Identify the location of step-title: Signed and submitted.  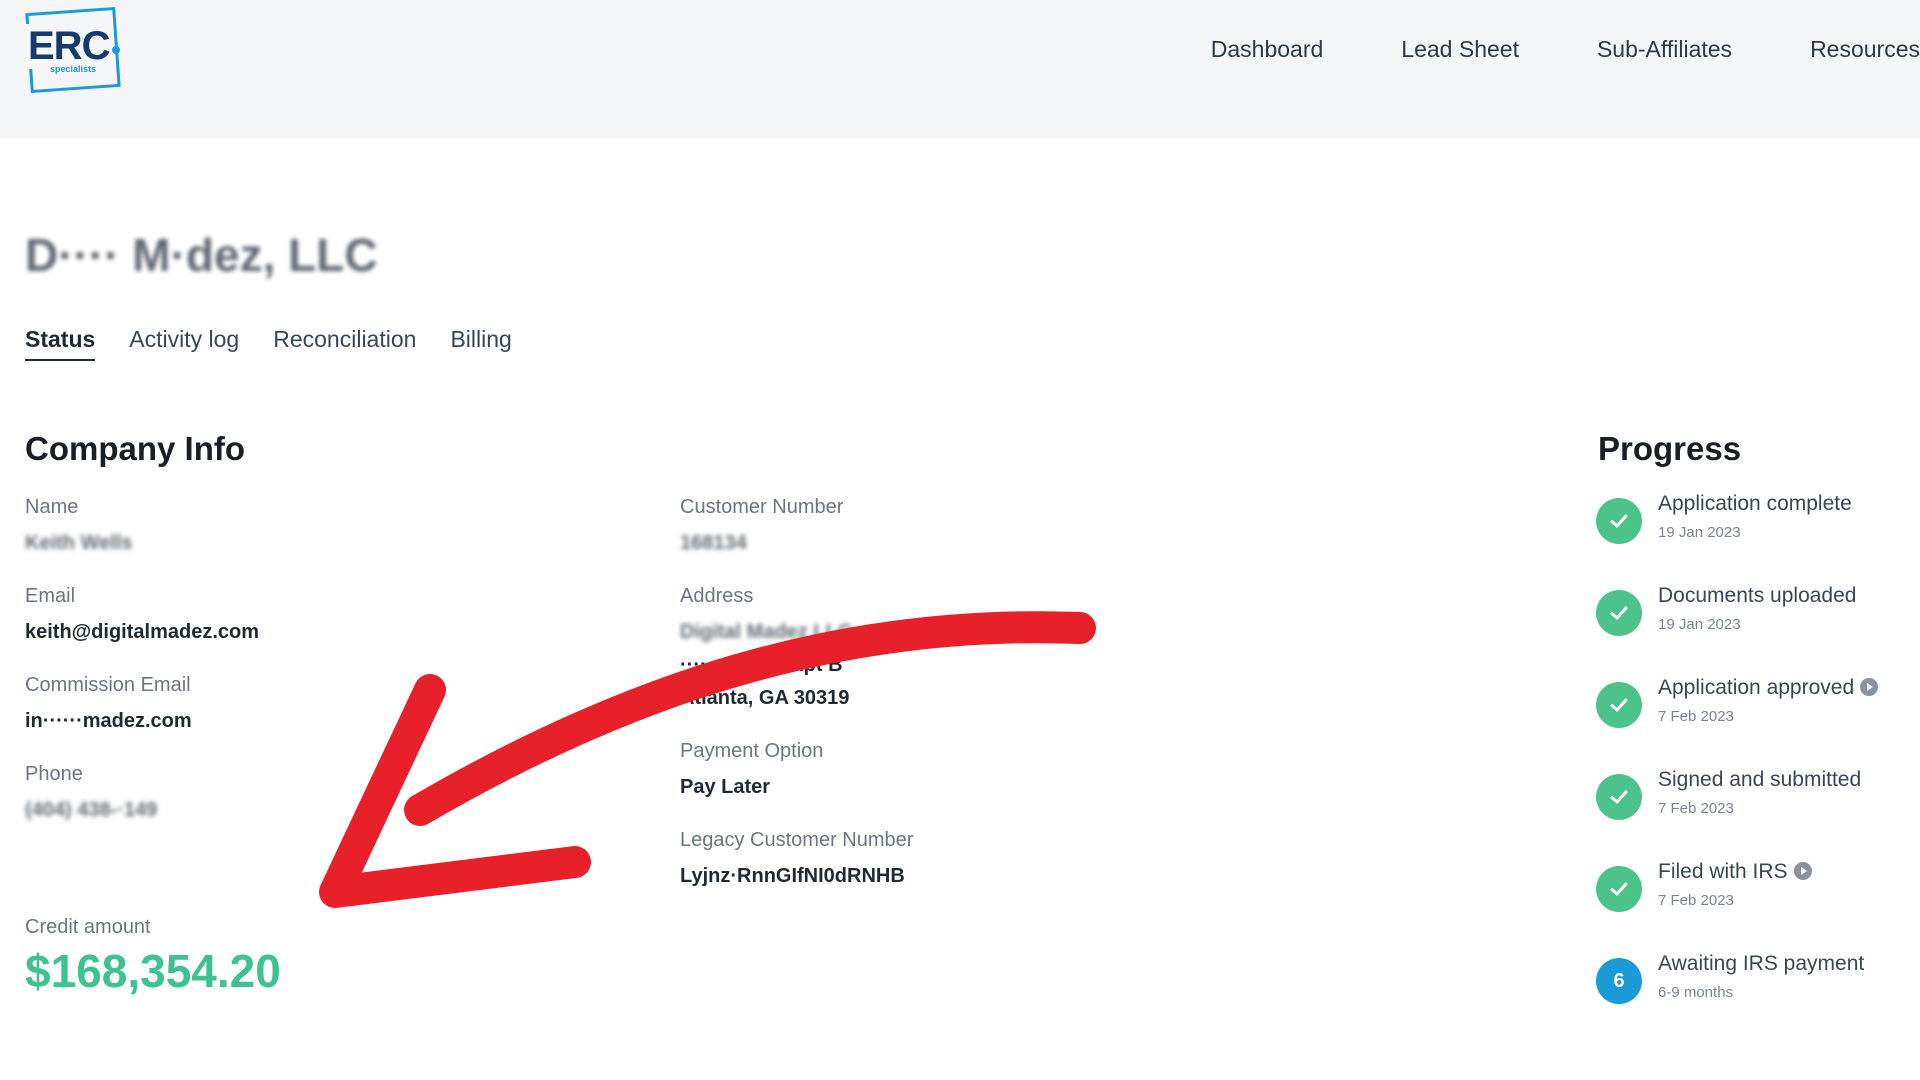
(1760, 779).